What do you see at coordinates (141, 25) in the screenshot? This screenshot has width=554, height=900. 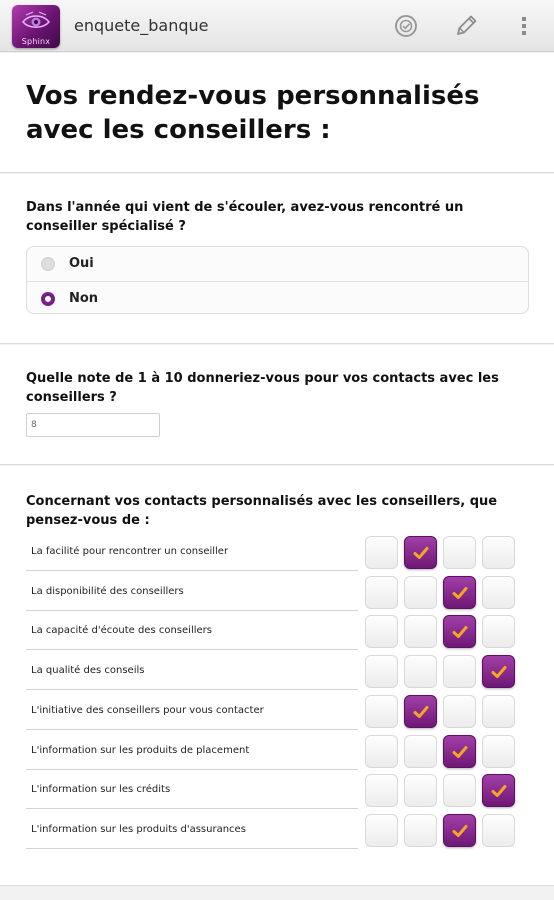 I see `app-title: enquete_banque` at bounding box center [141, 25].